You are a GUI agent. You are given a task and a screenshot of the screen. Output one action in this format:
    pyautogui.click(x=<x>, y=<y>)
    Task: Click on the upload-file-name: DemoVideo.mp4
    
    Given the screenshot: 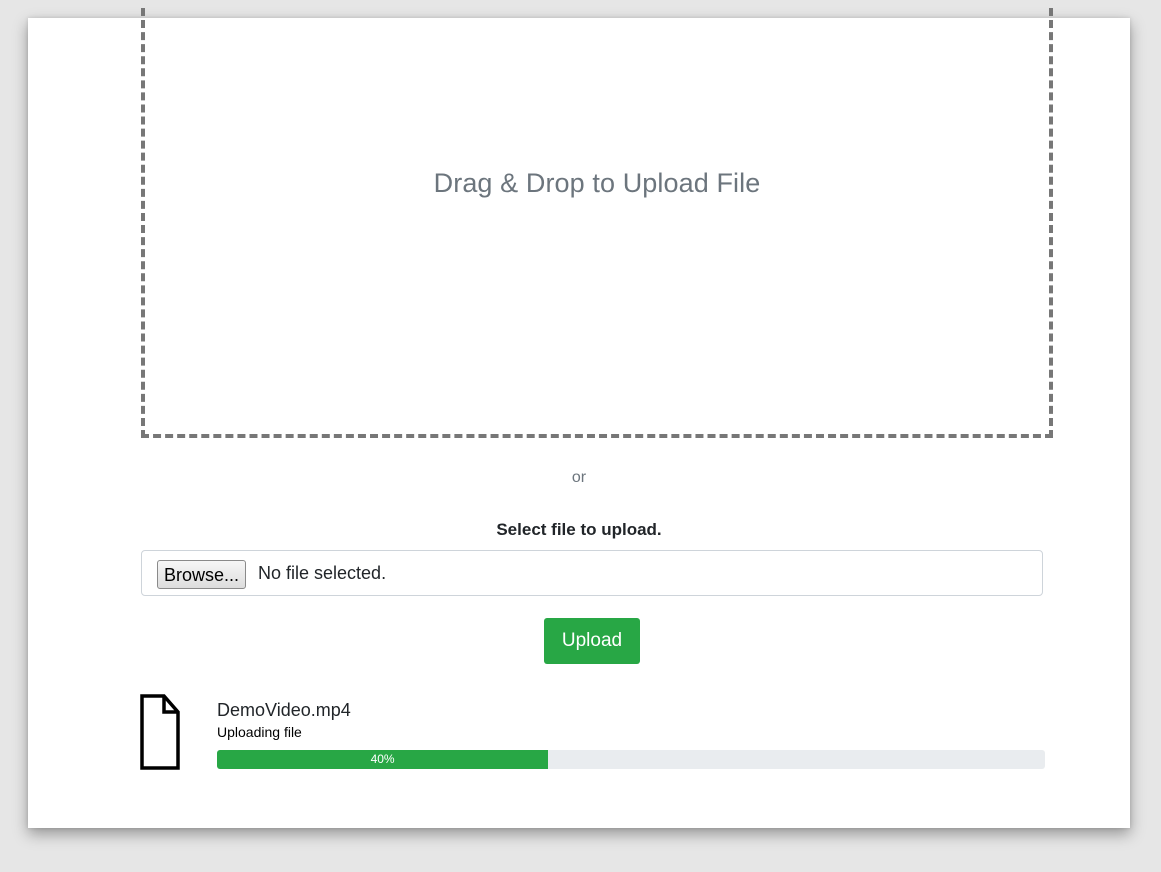 What is the action you would take?
    pyautogui.click(x=284, y=710)
    